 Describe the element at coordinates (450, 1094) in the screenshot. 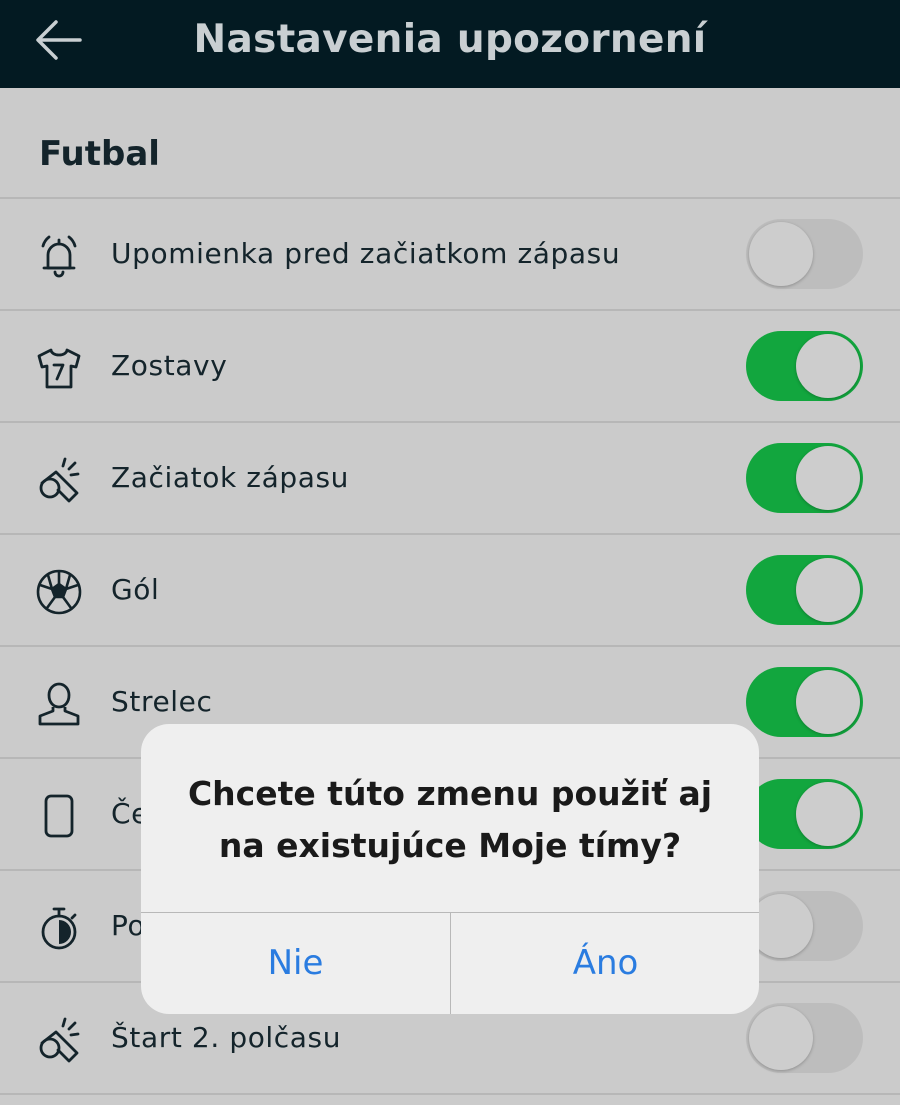

I see `divider` at that location.